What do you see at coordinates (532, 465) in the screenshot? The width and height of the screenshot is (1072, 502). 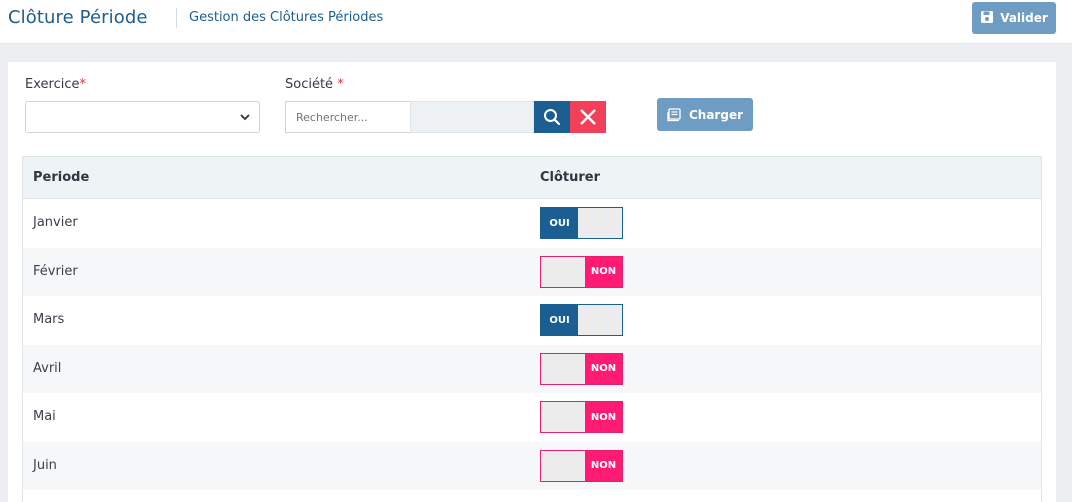 I see `table-row: Juin NON` at bounding box center [532, 465].